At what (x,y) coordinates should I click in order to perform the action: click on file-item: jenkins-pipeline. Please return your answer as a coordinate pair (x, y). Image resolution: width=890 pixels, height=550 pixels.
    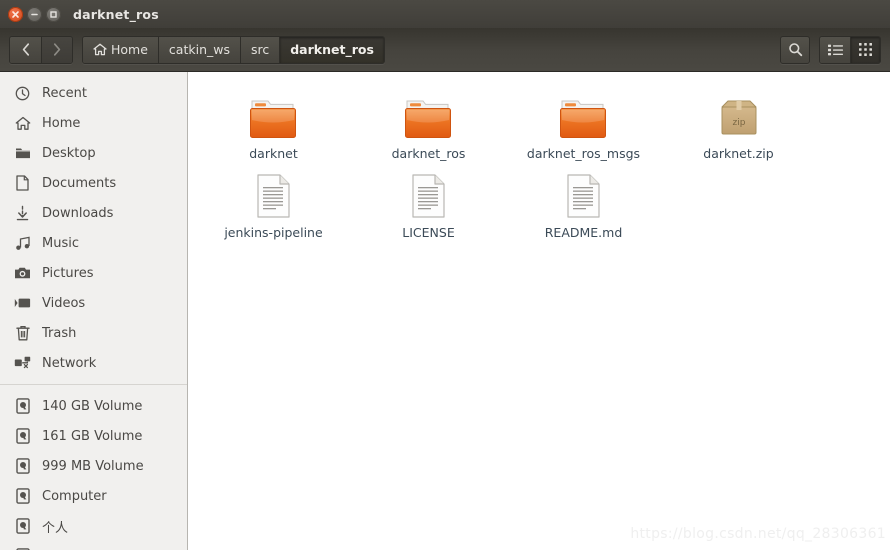
    Looking at the image, I should click on (273, 204).